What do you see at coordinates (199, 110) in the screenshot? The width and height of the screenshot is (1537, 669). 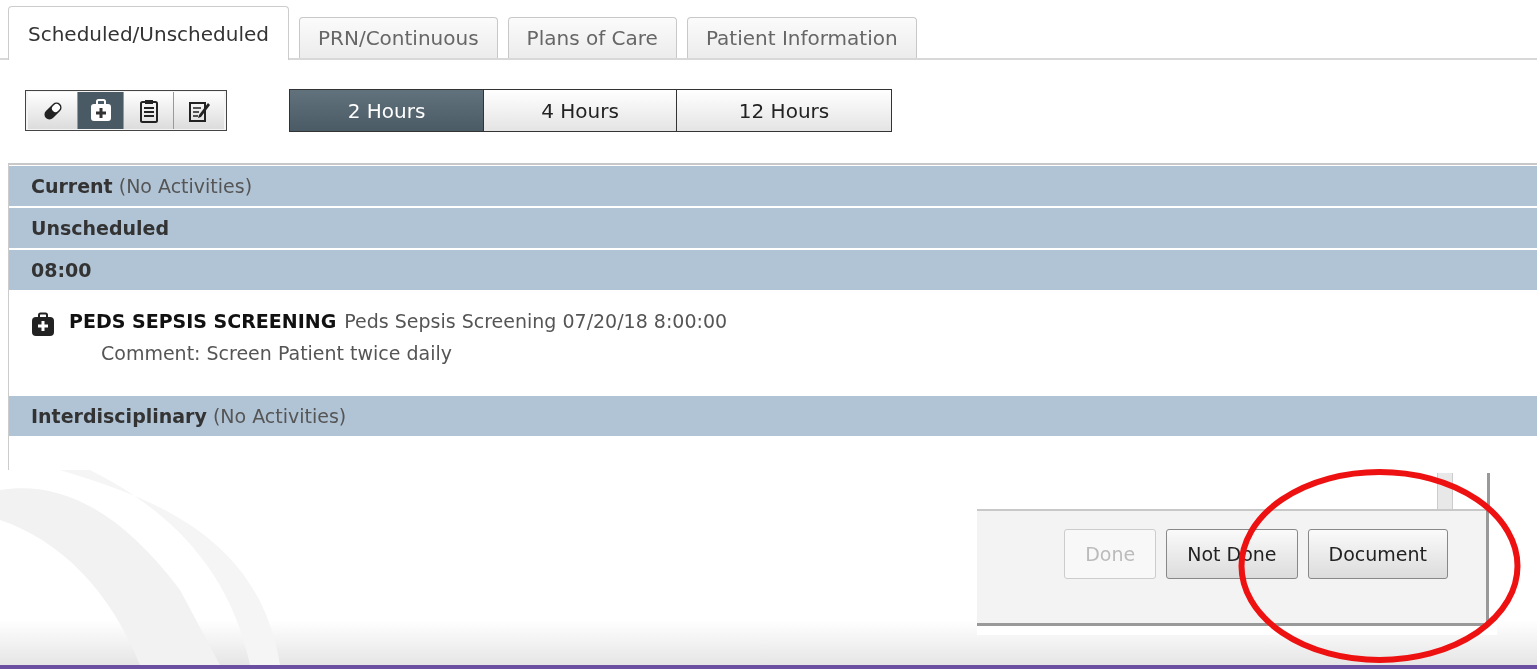 I see `note-view-button` at bounding box center [199, 110].